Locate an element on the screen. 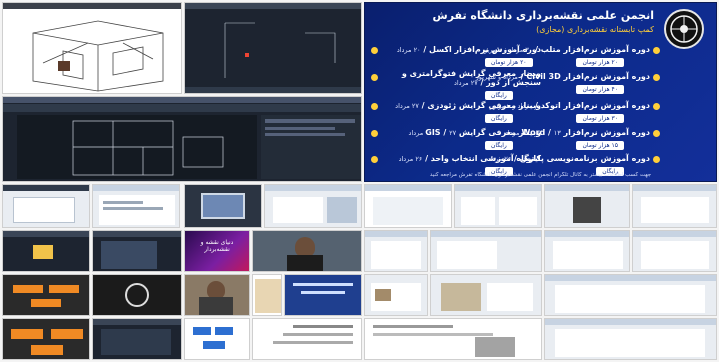 Image resolution: width=719 pixels, height=362 pixels. webinar-title: دنیای نقشه و نقشه‌بردار is located at coordinates (217, 246).